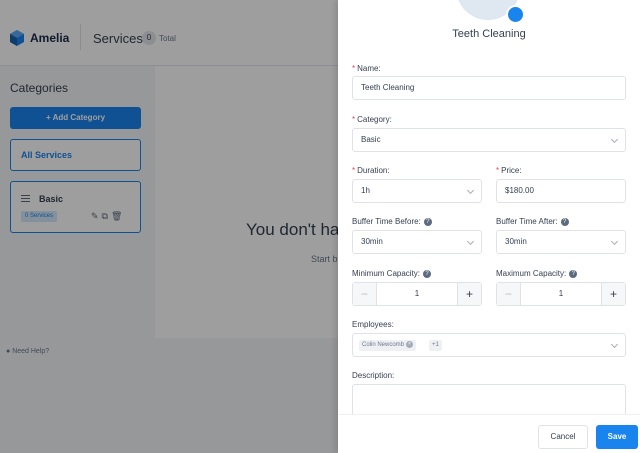 This screenshot has height=453, width=640. What do you see at coordinates (561, 191) in the screenshot?
I see `price-input: $180.00` at bounding box center [561, 191].